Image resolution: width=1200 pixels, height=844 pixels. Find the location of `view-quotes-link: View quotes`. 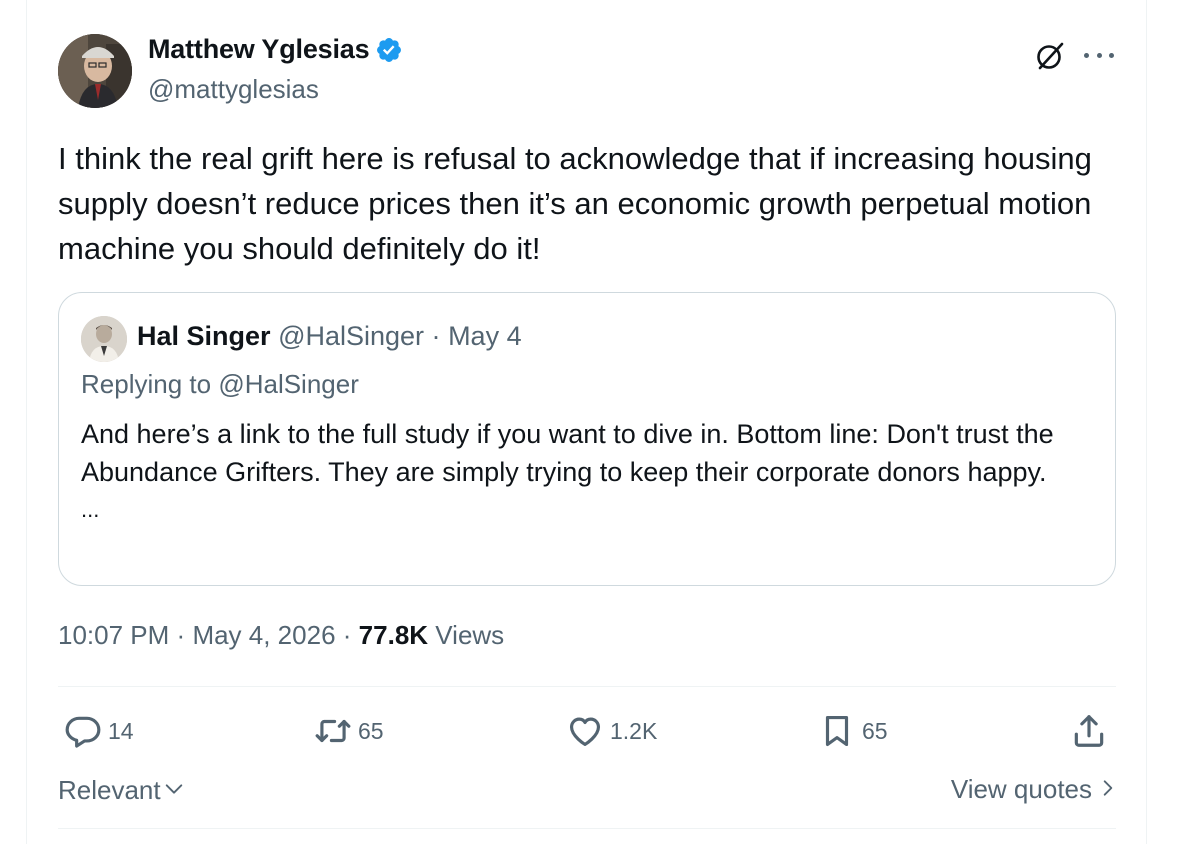

view-quotes-link: View quotes is located at coordinates (1034, 789).